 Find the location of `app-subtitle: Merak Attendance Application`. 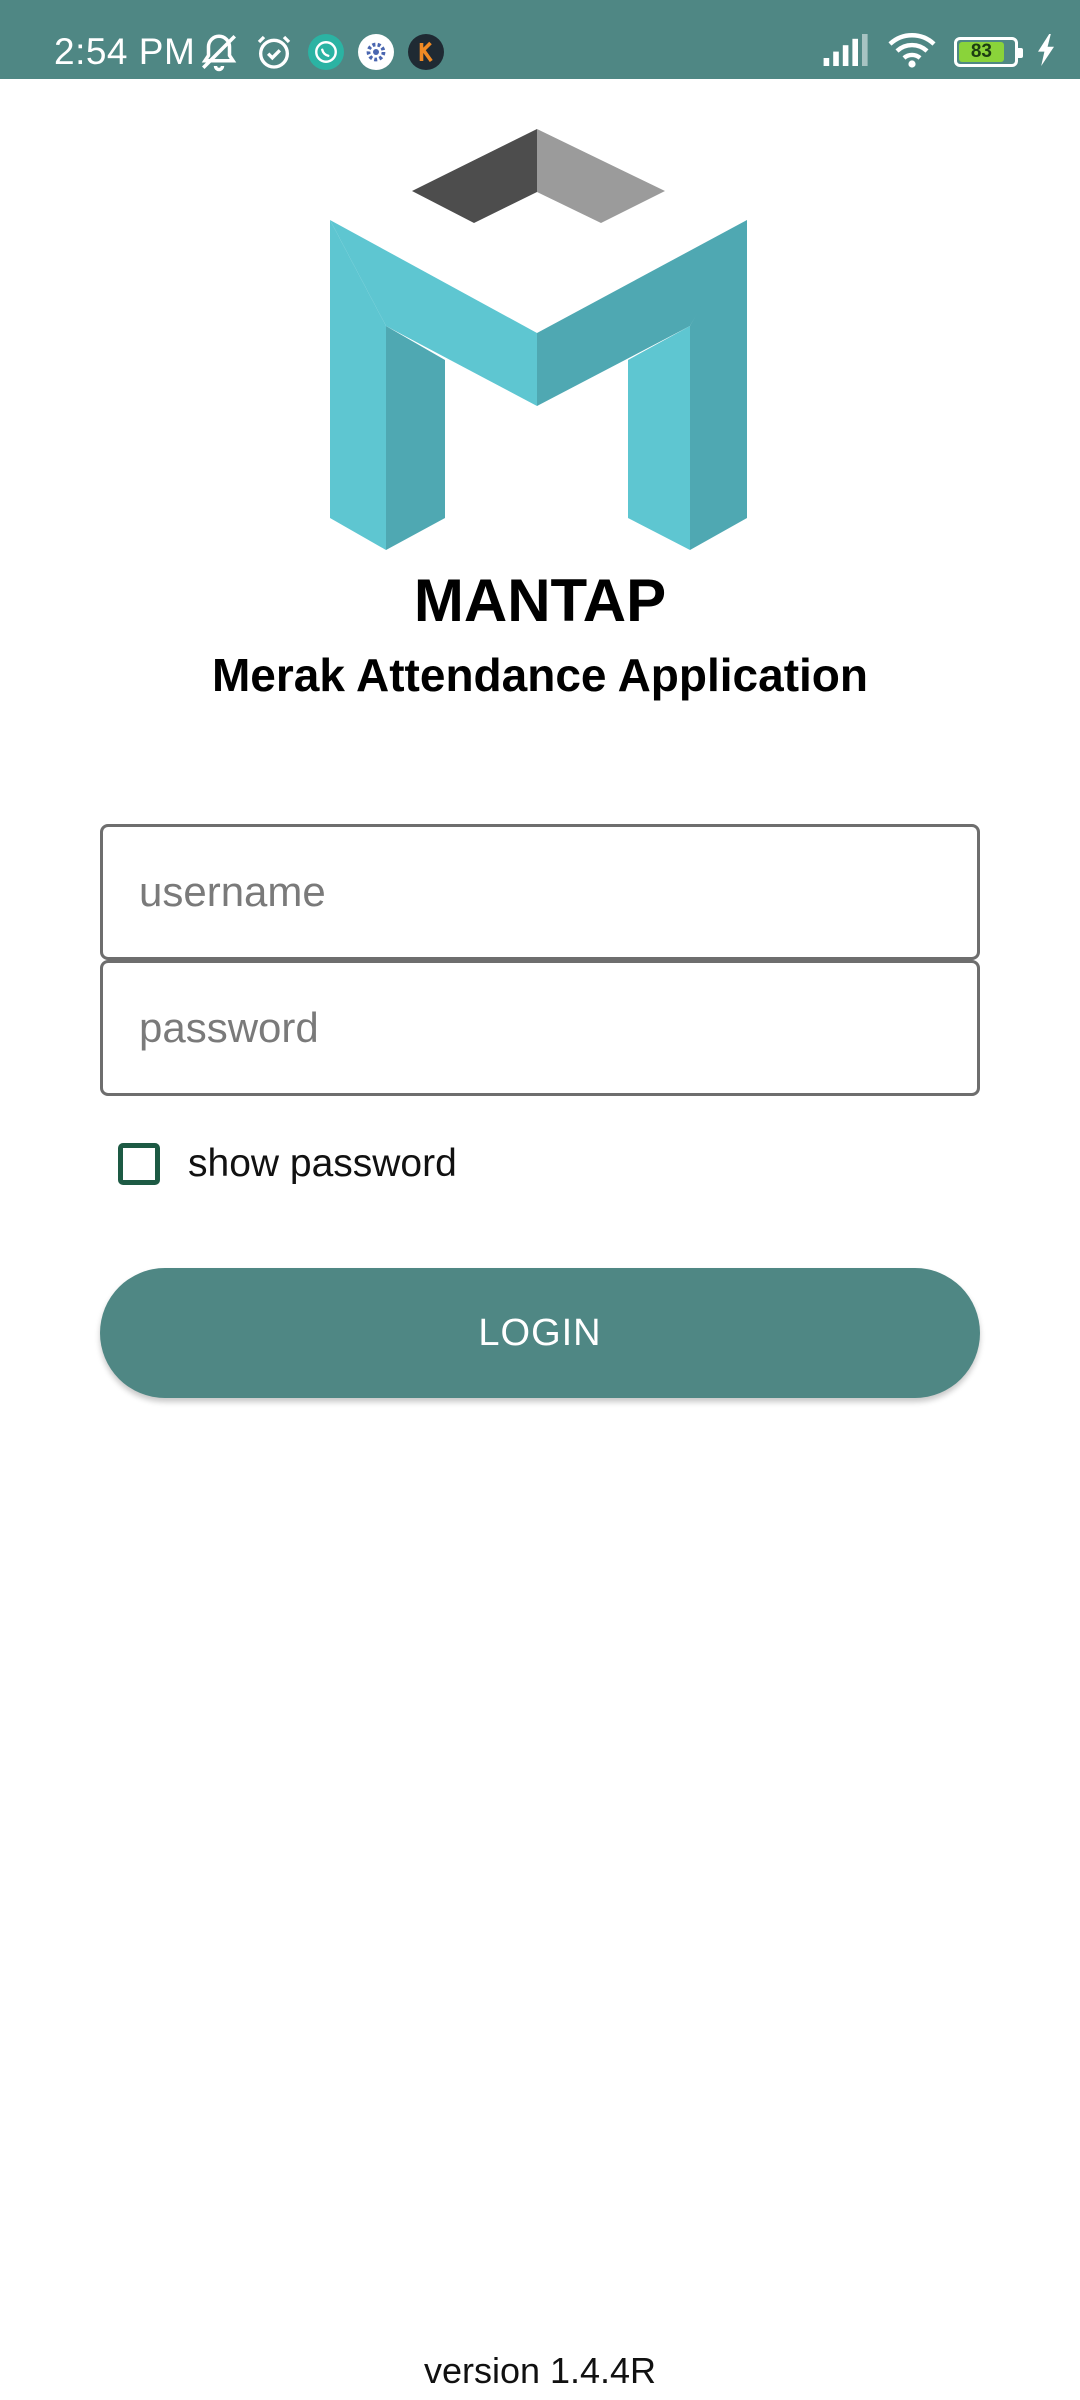

app-subtitle: Merak Attendance Application is located at coordinates (540, 675).